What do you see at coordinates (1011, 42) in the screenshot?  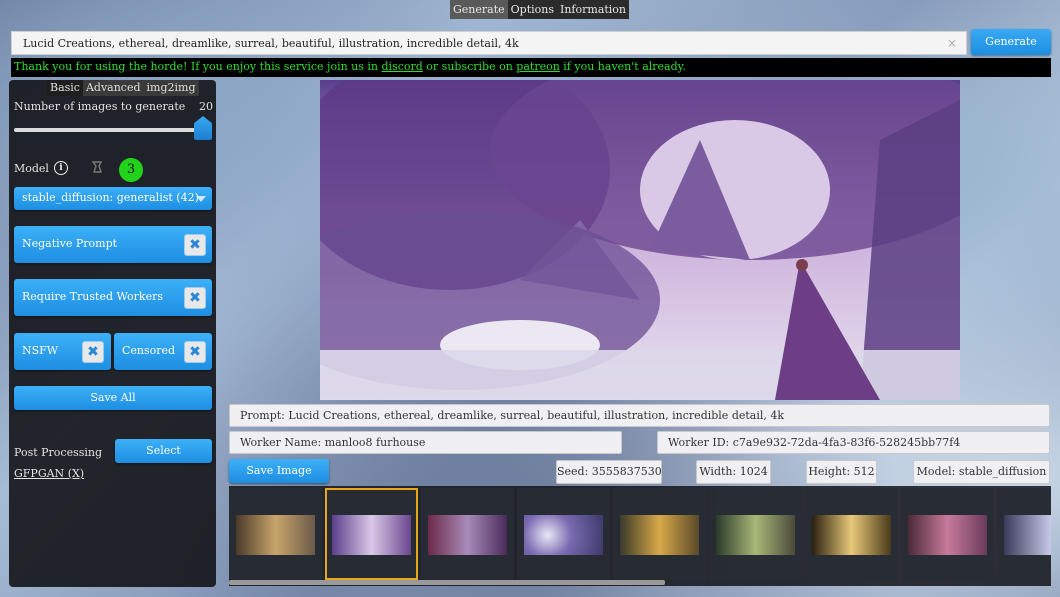 I see `generate-button: Generate` at bounding box center [1011, 42].